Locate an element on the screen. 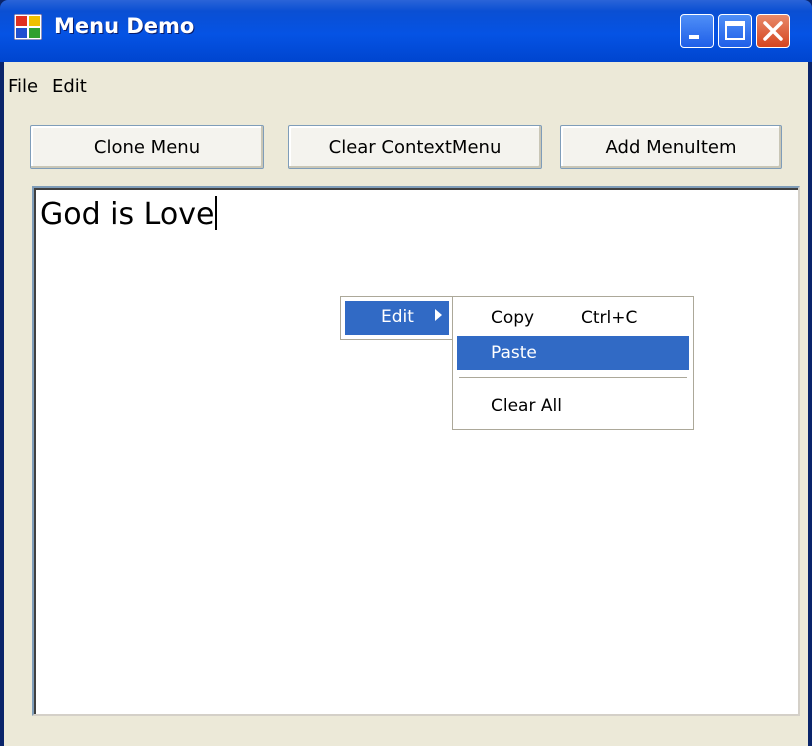 The image size is (812, 746). text-caret is located at coordinates (216, 213).